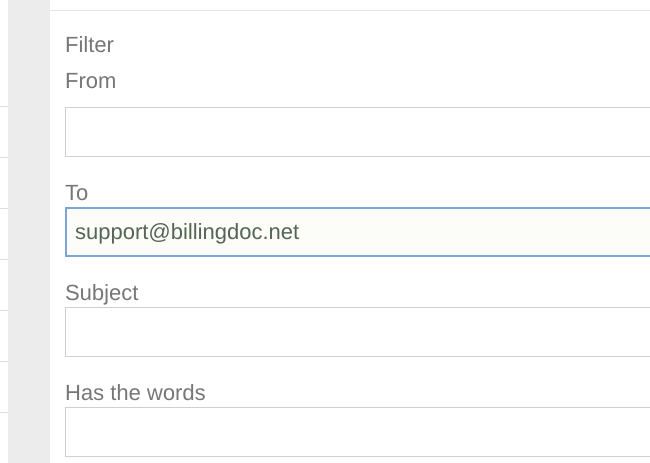 The height and width of the screenshot is (463, 650). I want to click on field-label: To, so click(77, 193).